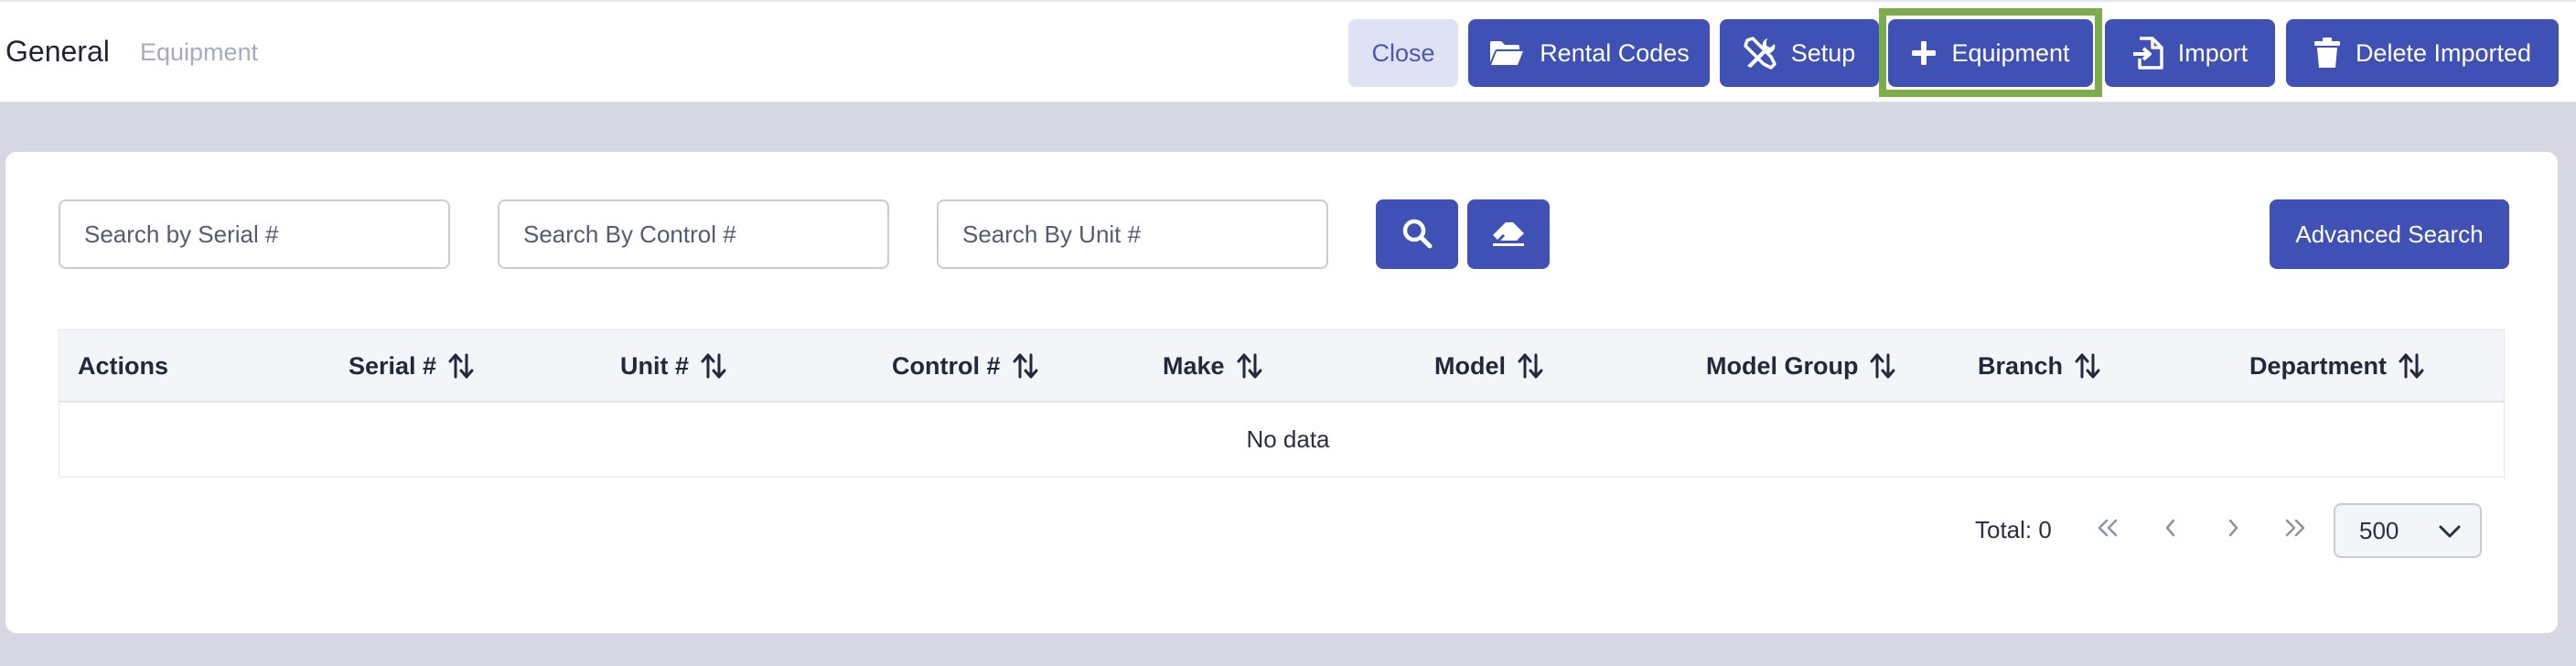 The height and width of the screenshot is (666, 2576). Describe the element at coordinates (255, 234) in the screenshot. I see `search-serial-input` at that location.